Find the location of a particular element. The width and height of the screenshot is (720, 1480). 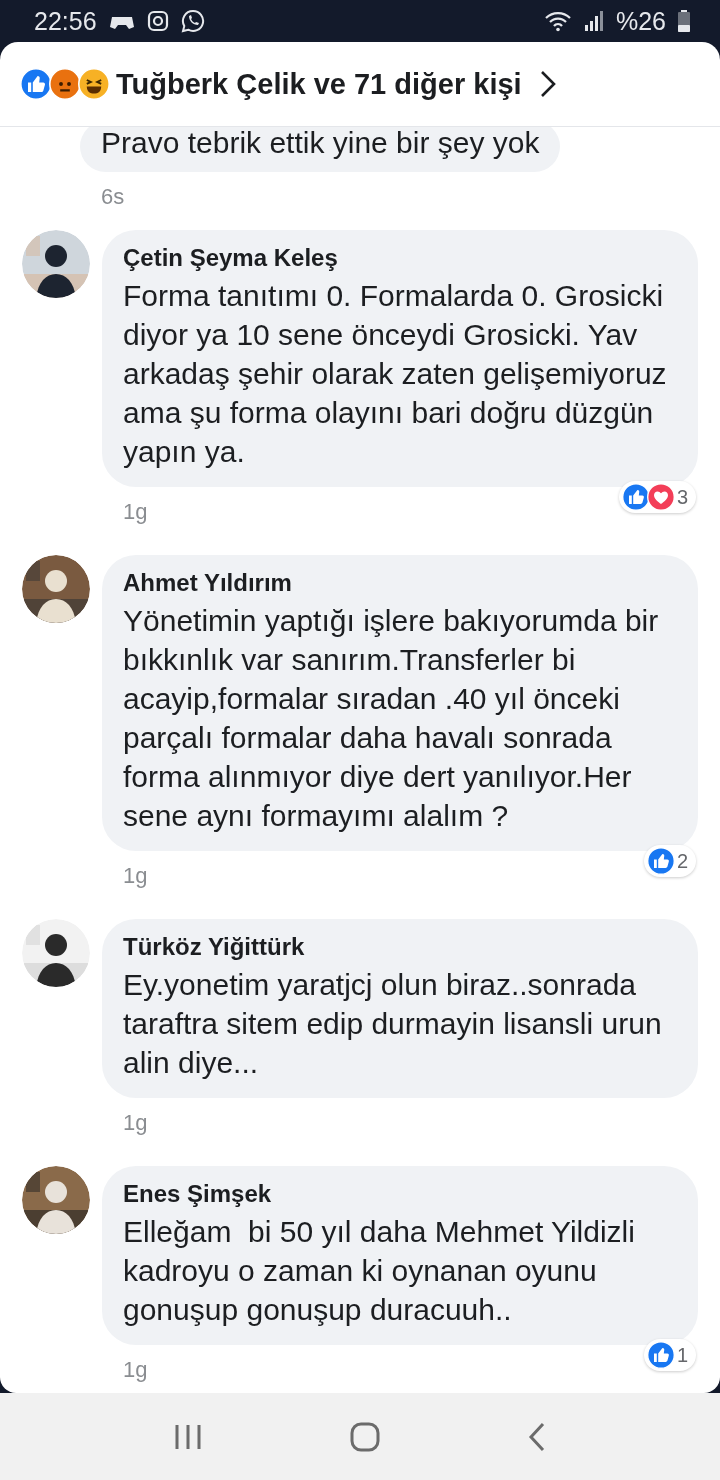

commenter-name: Ahmet Yıldırım is located at coordinates (400, 583).